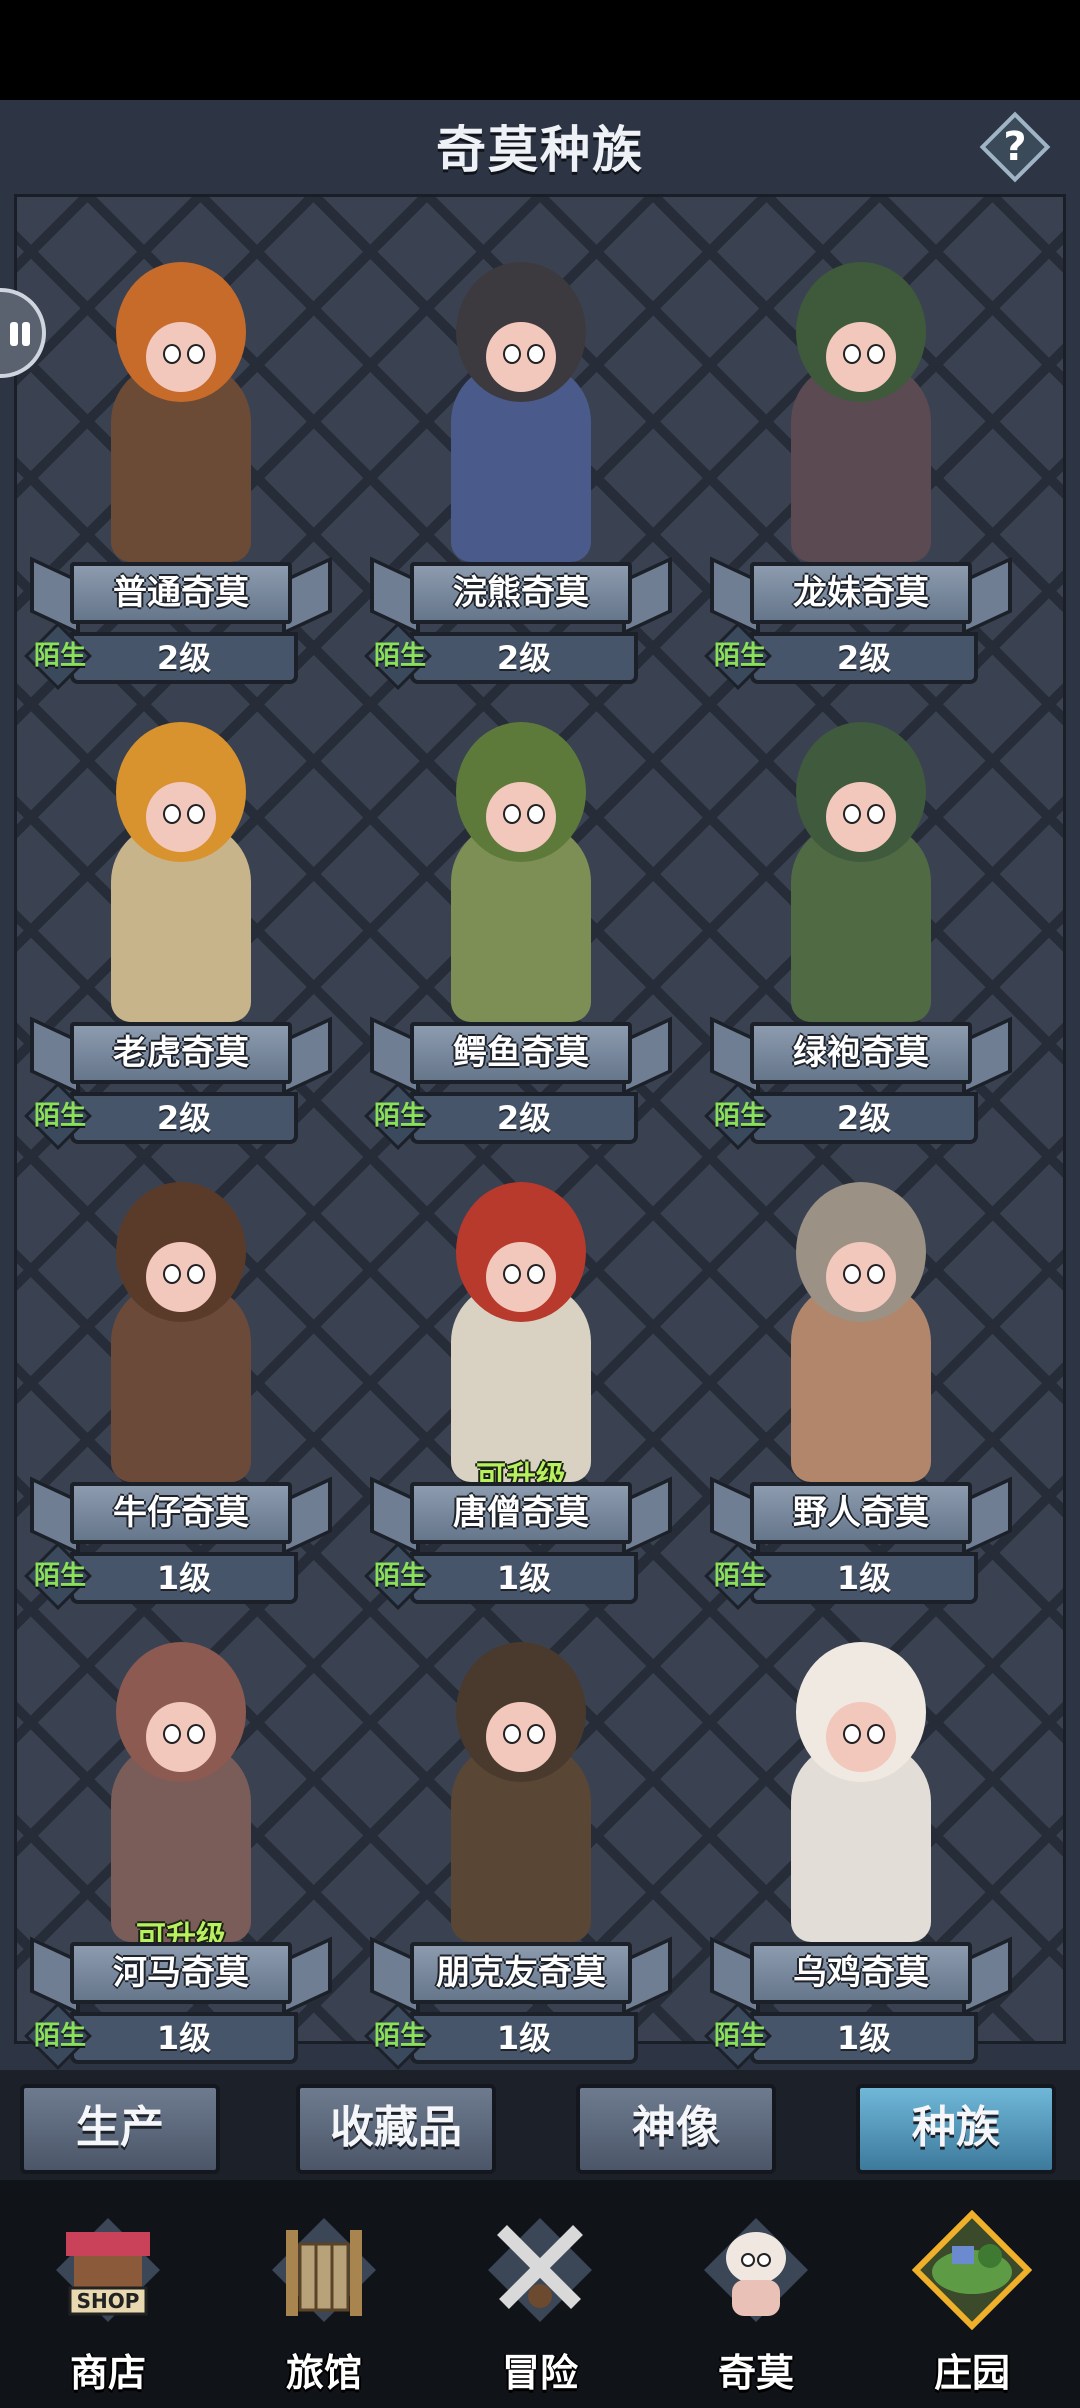  Describe the element at coordinates (756, 2270) in the screenshot. I see `qimo-character-icon` at that location.